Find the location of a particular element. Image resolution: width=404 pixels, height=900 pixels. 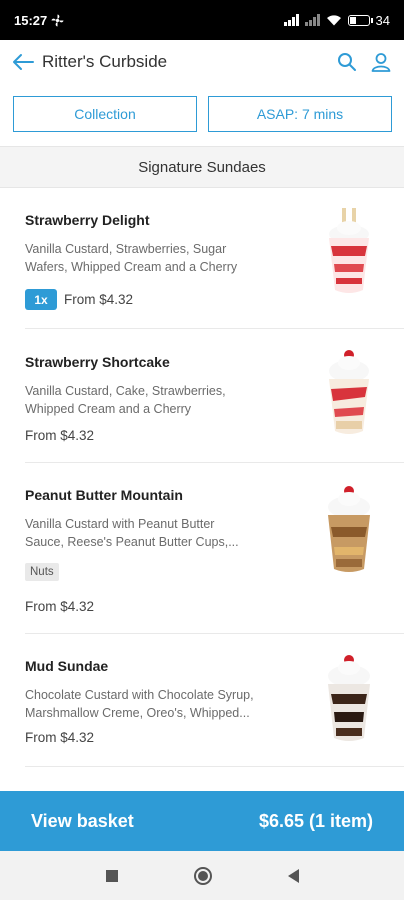

search-icon is located at coordinates (347, 62).